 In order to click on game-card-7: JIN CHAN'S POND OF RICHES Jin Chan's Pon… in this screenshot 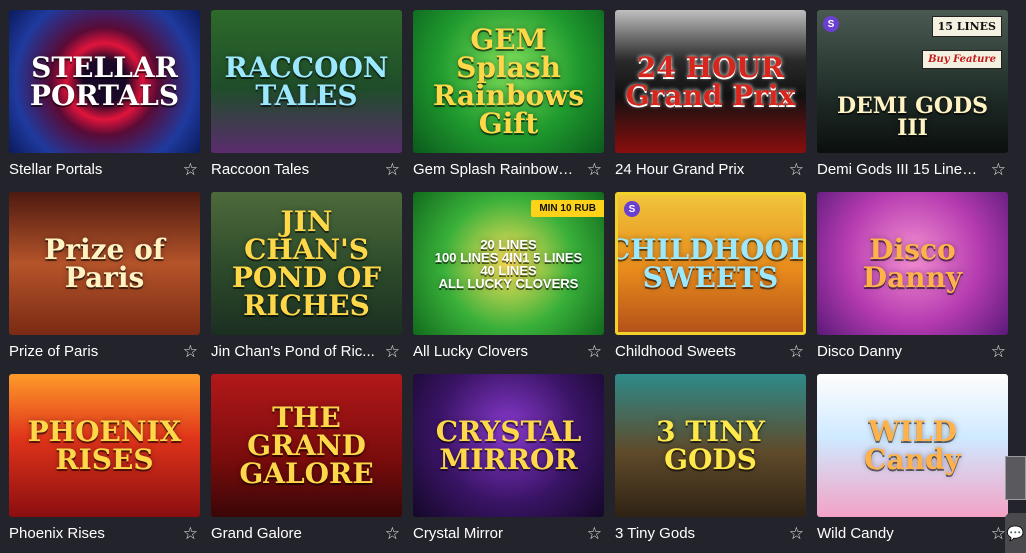, I will do `click(306, 279)`.